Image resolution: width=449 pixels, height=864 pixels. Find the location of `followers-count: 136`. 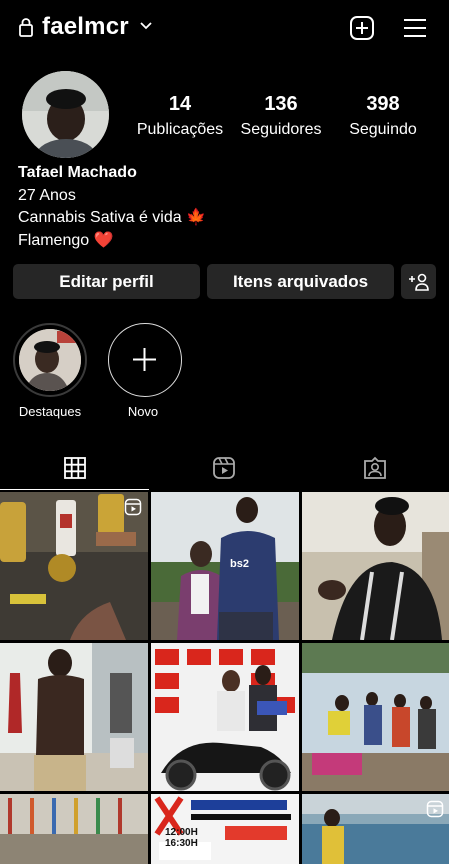

followers-count: 136 is located at coordinates (281, 104).